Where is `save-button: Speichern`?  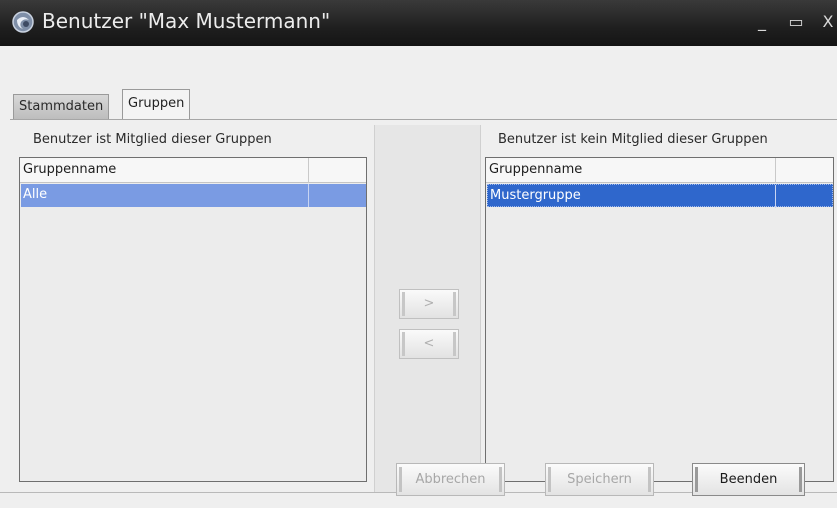
save-button: Speichern is located at coordinates (599, 479).